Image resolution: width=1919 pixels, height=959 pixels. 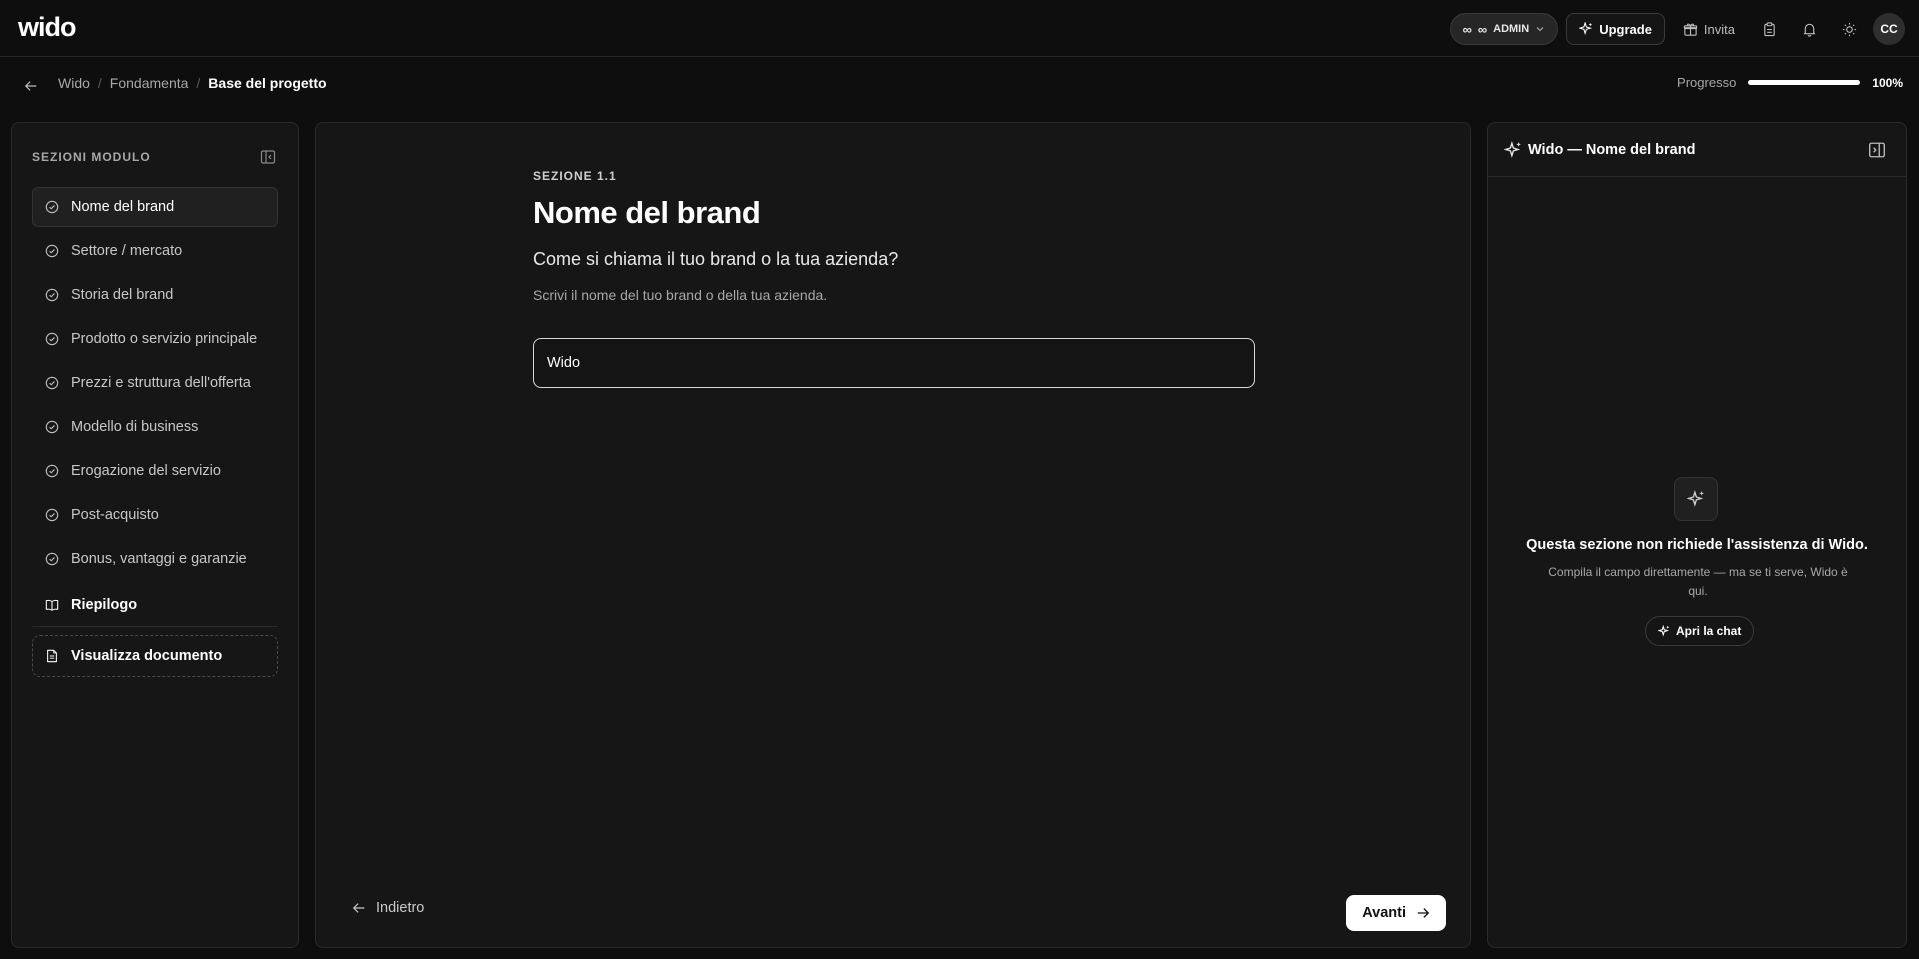 What do you see at coordinates (104, 605) in the screenshot?
I see `sidebar-item-label: Riepilogo` at bounding box center [104, 605].